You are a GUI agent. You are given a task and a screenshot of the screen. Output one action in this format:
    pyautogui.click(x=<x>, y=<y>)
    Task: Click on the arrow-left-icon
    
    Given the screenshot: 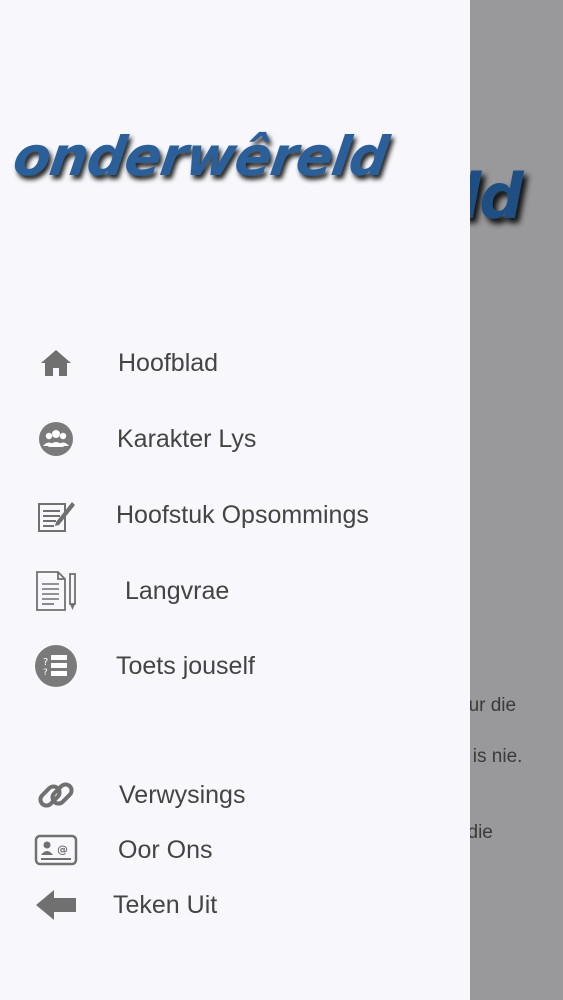 What is the action you would take?
    pyautogui.click(x=56, y=905)
    